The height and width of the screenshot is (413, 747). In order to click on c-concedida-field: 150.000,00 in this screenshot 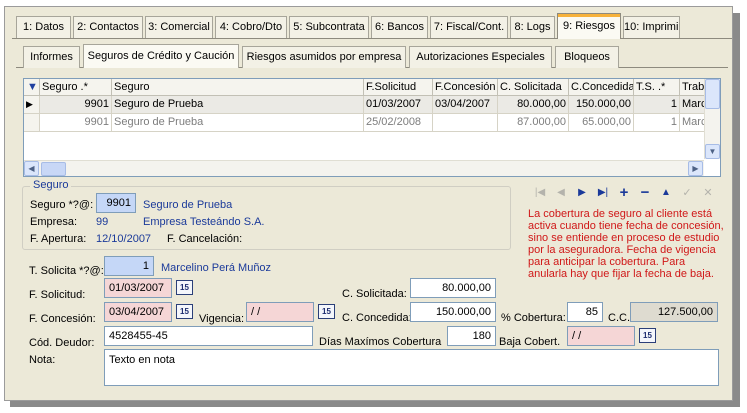, I will do `click(453, 312)`.